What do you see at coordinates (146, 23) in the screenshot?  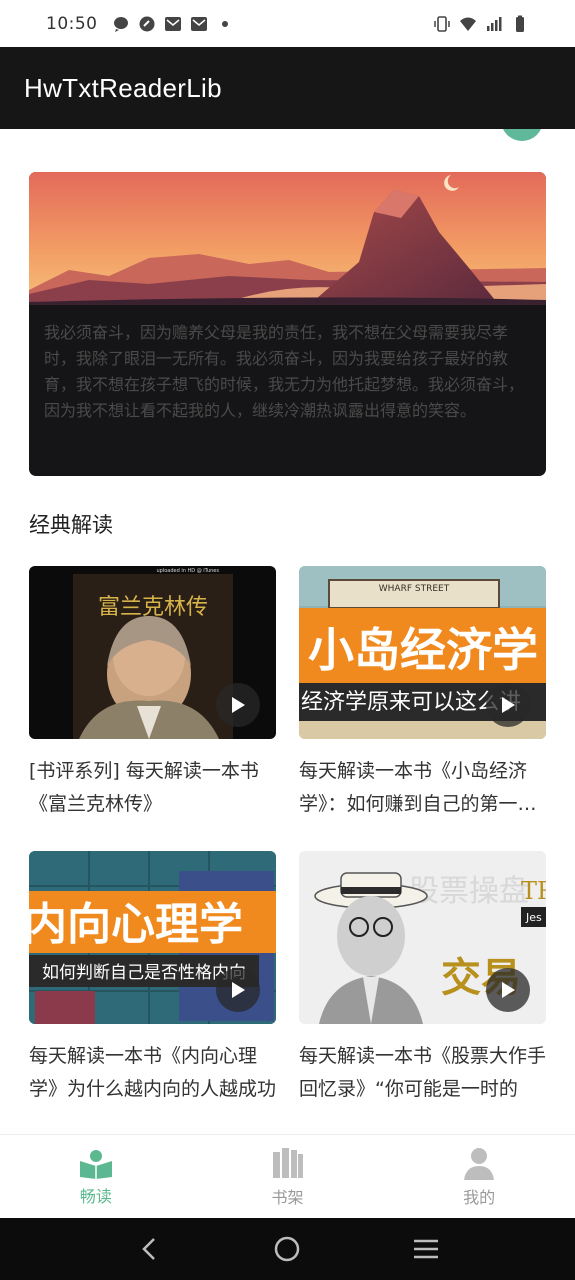 I see `sync-icon` at bounding box center [146, 23].